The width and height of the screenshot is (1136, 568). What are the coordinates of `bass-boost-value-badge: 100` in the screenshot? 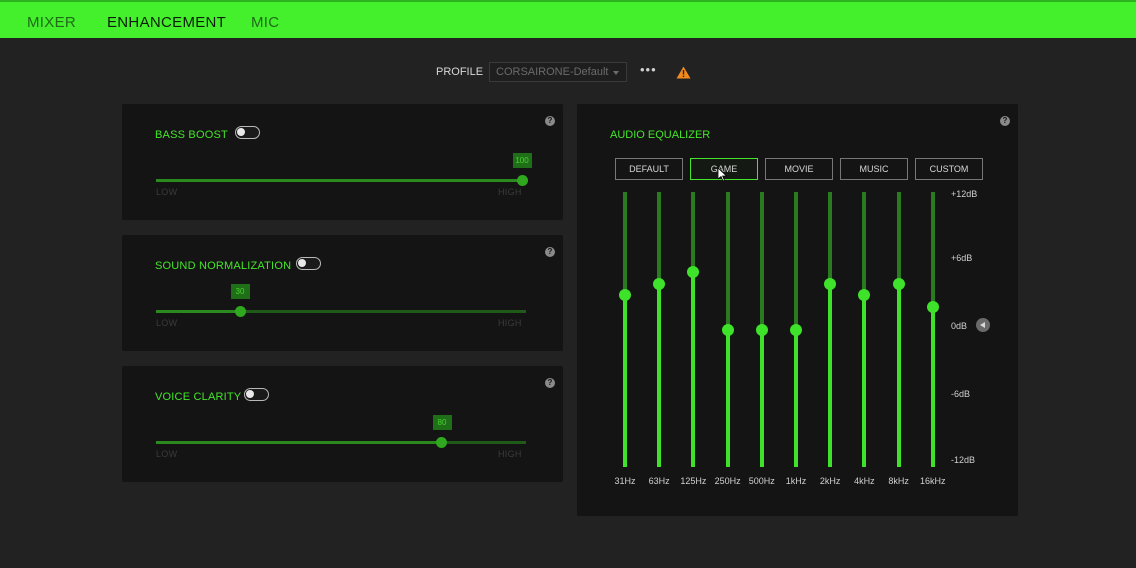 It's located at (522, 160).